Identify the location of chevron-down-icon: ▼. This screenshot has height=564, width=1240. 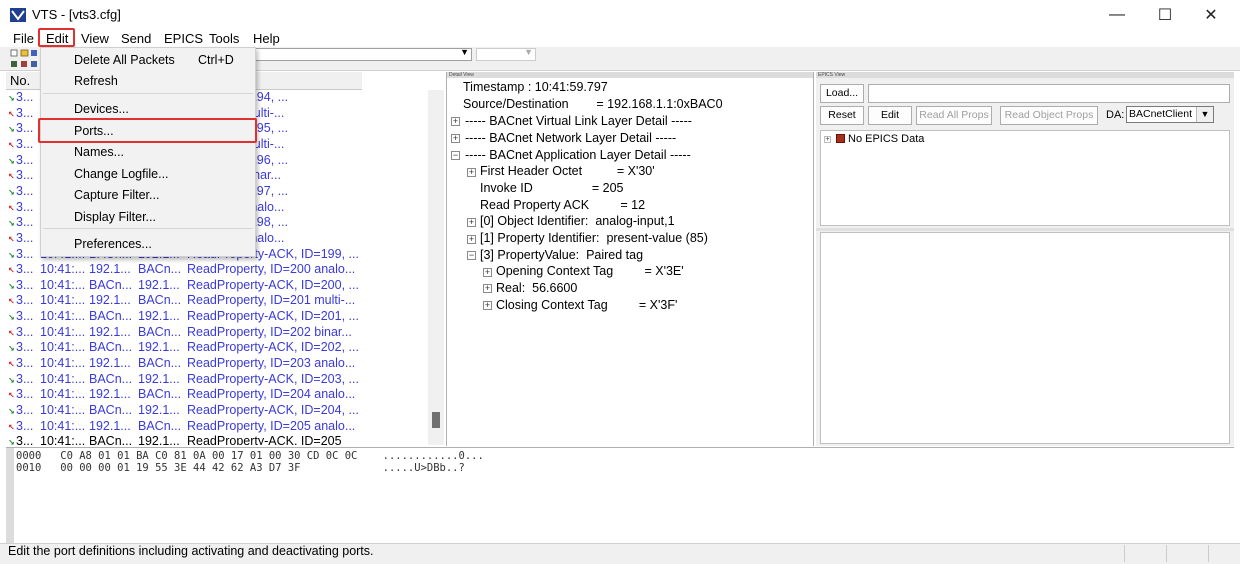
(1204, 114).